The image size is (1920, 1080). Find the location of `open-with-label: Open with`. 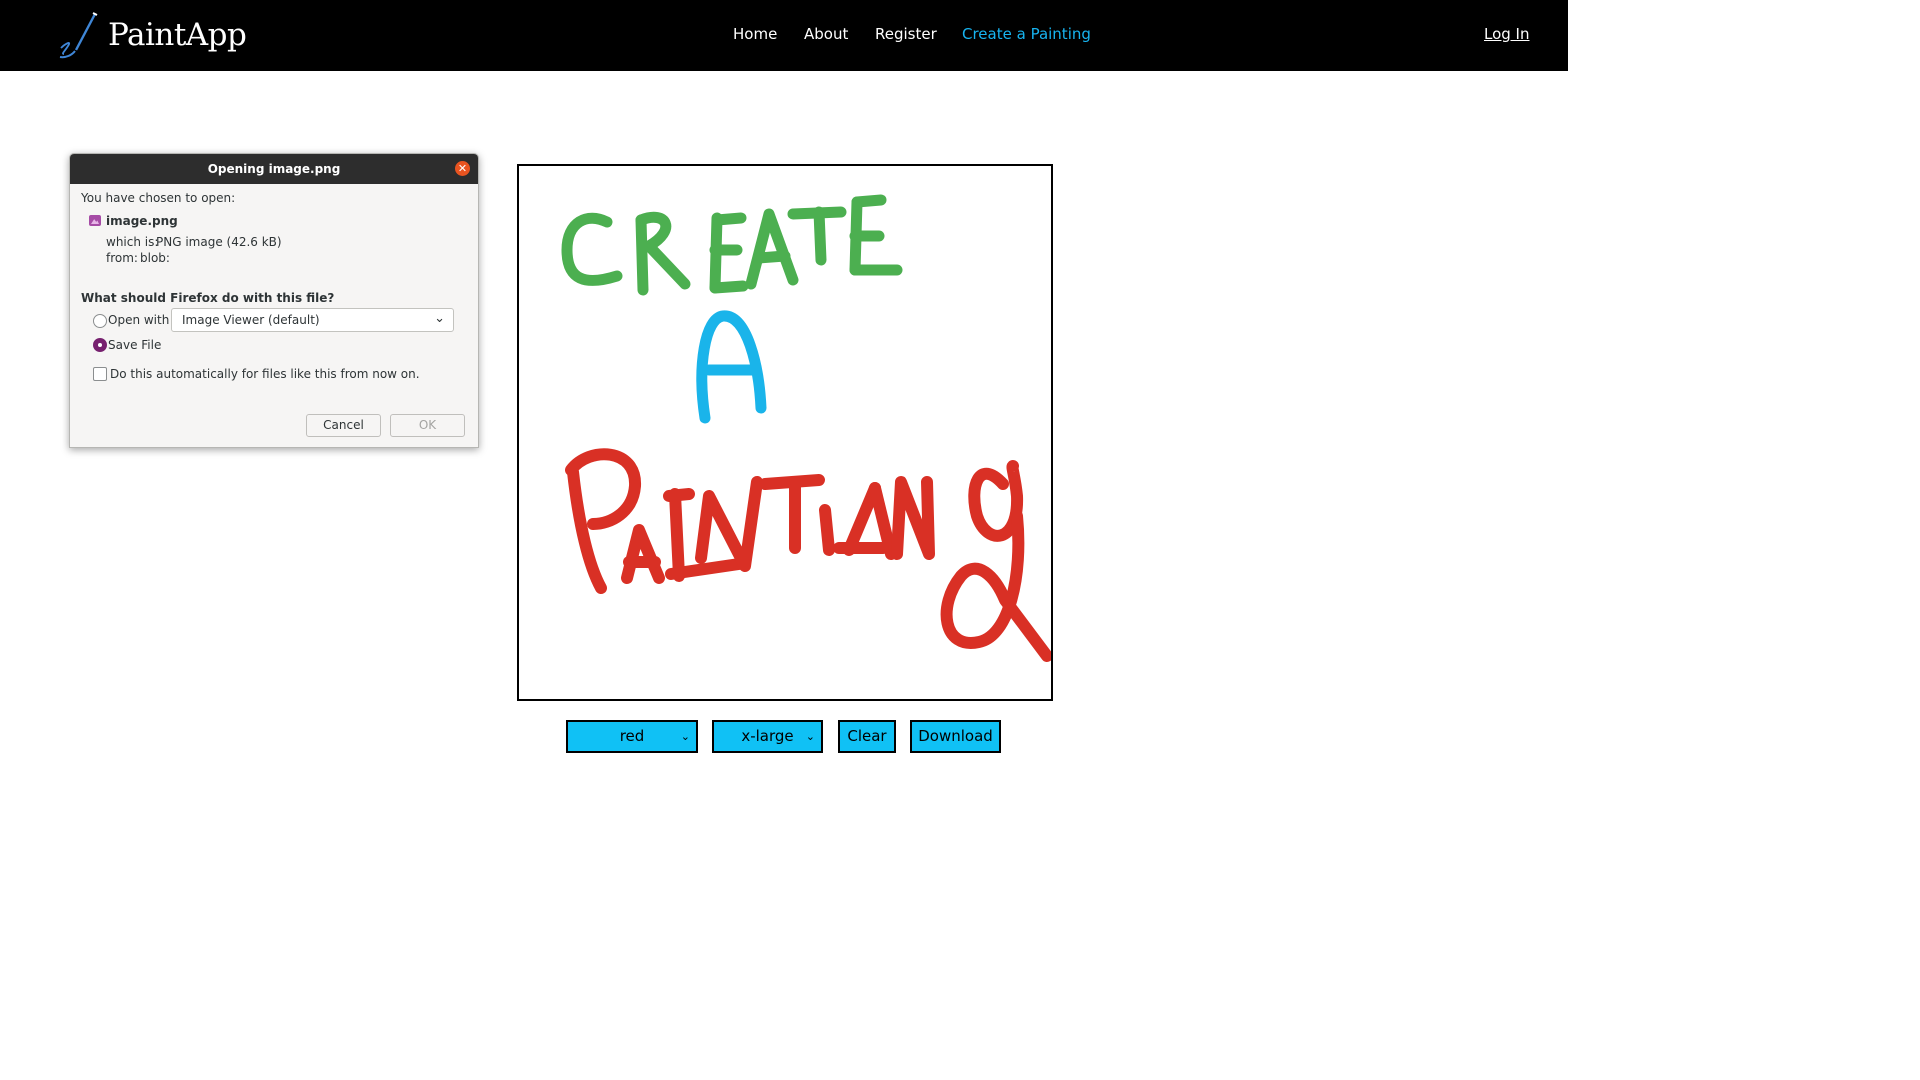

open-with-label: Open with is located at coordinates (138, 320).